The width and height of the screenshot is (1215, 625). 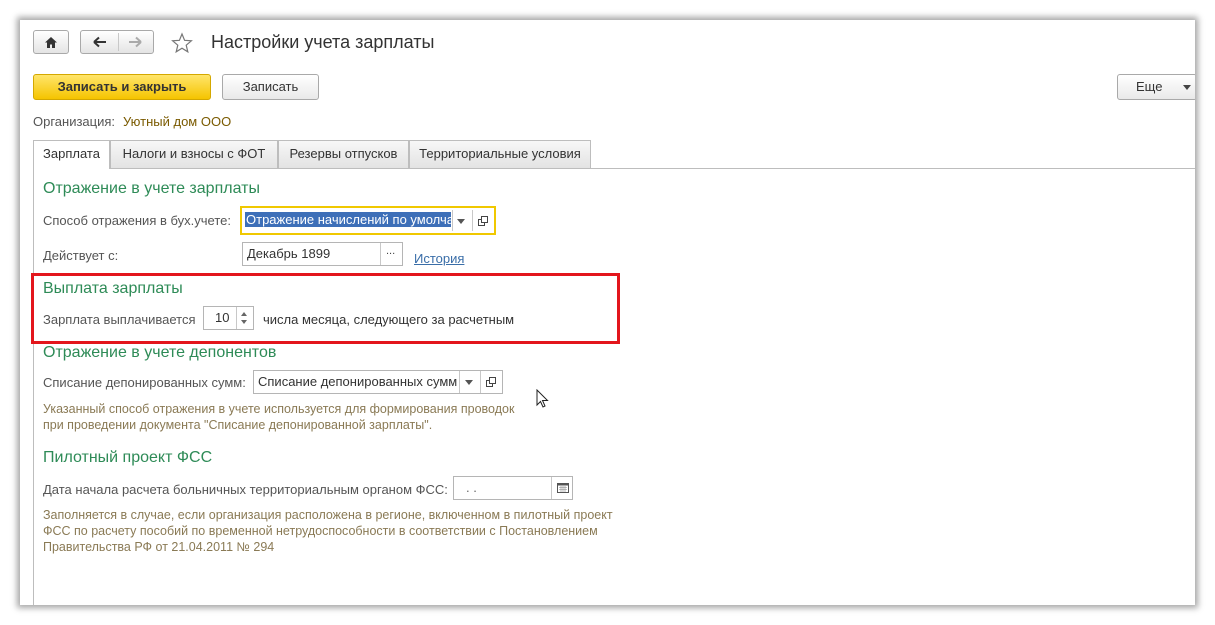 I want to click on organization-value: Уютный дом ООО, so click(x=177, y=121).